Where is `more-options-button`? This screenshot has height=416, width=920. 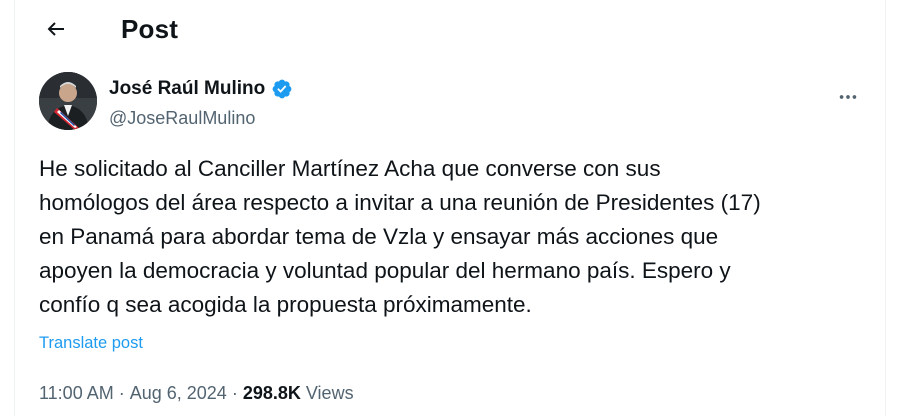 more-options-button is located at coordinates (848, 97).